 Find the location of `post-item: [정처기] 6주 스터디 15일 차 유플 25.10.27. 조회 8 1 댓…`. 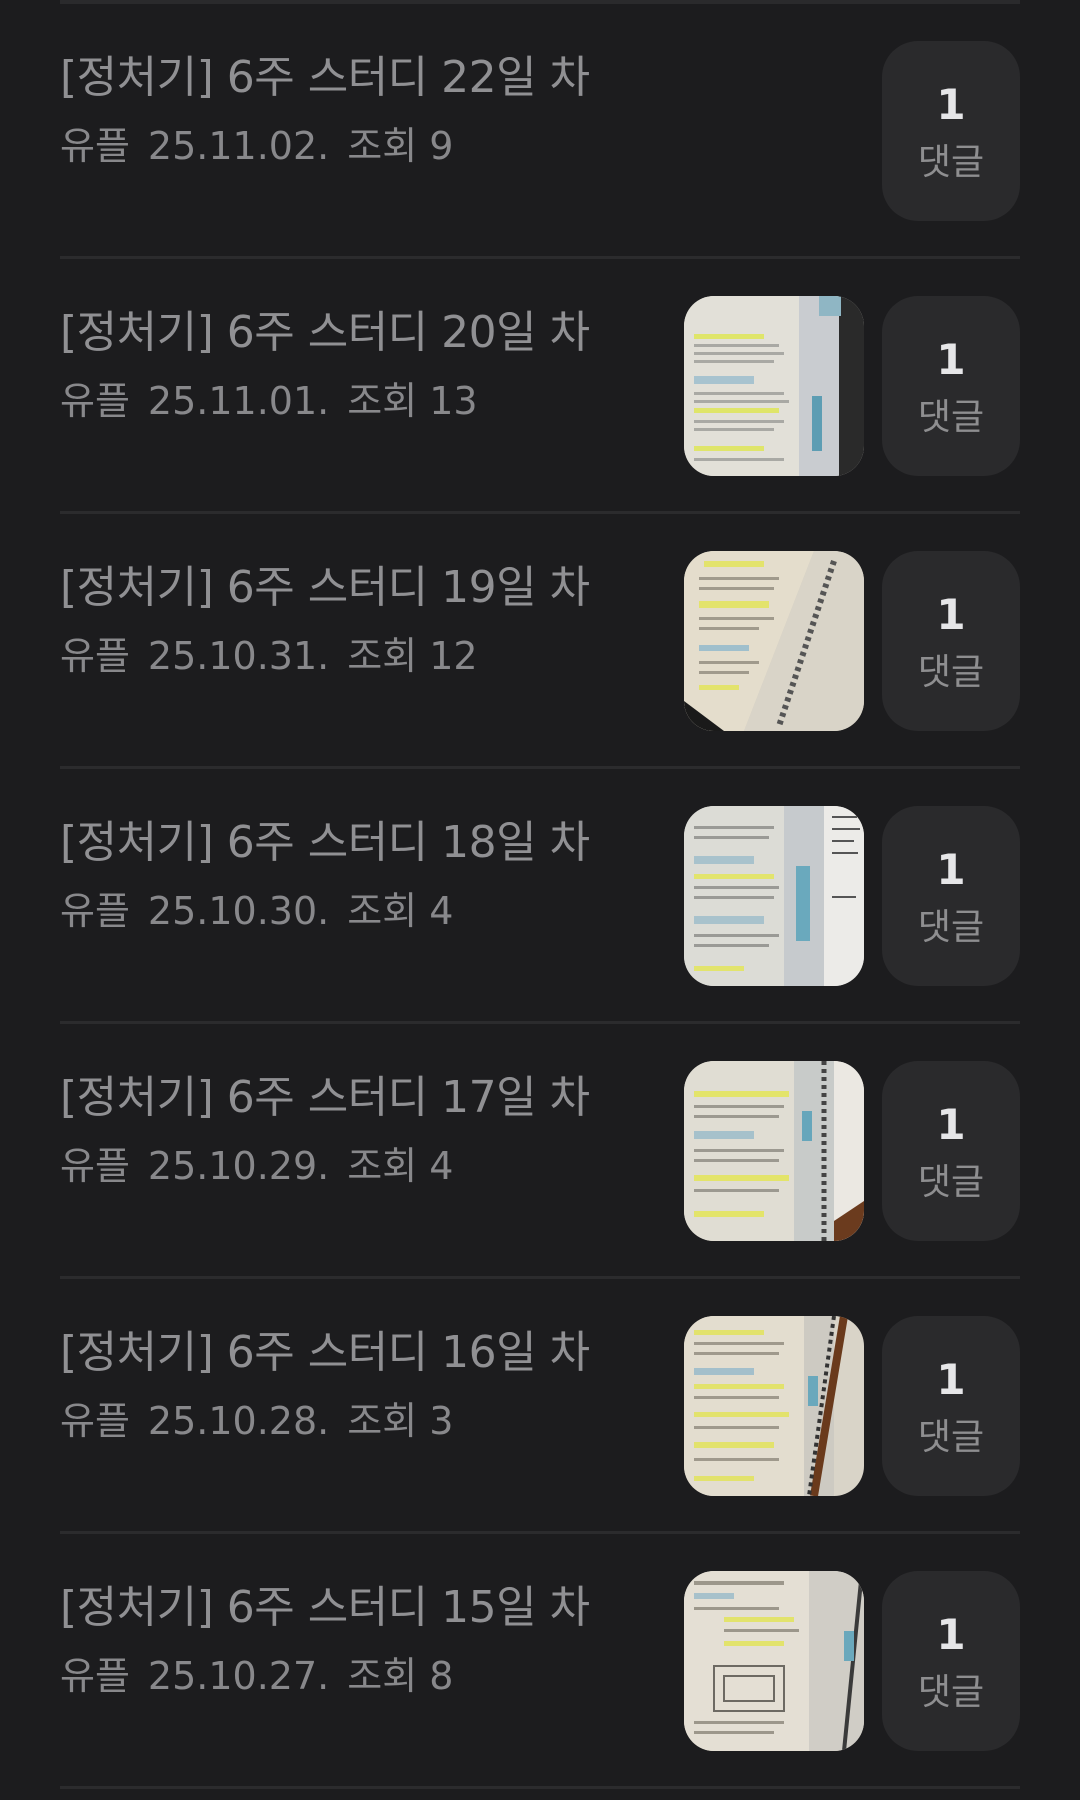

post-item: [정처기] 6주 스터디 15일 차 유플 25.10.27. 조회 8 1 댓… is located at coordinates (540, 1661).